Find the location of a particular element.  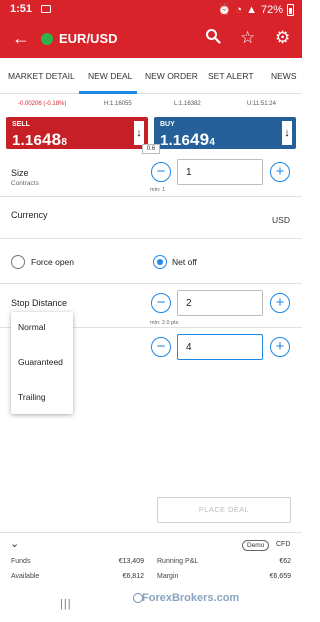

sell-price-prefix: 1.16 is located at coordinates (27, 140).